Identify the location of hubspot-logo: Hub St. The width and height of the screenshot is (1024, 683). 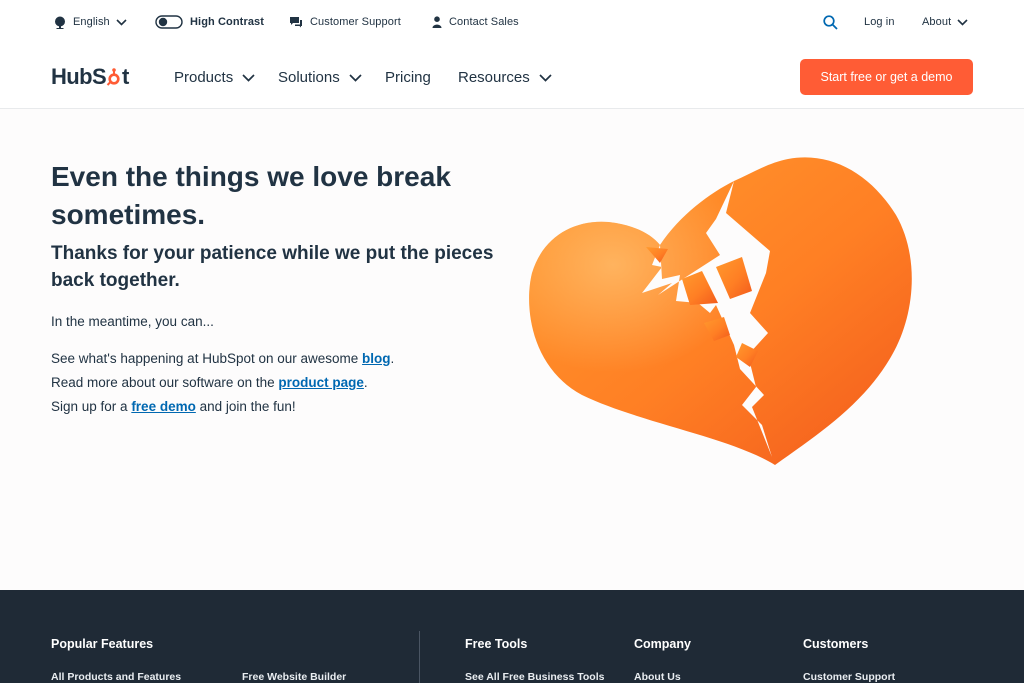
(90, 77).